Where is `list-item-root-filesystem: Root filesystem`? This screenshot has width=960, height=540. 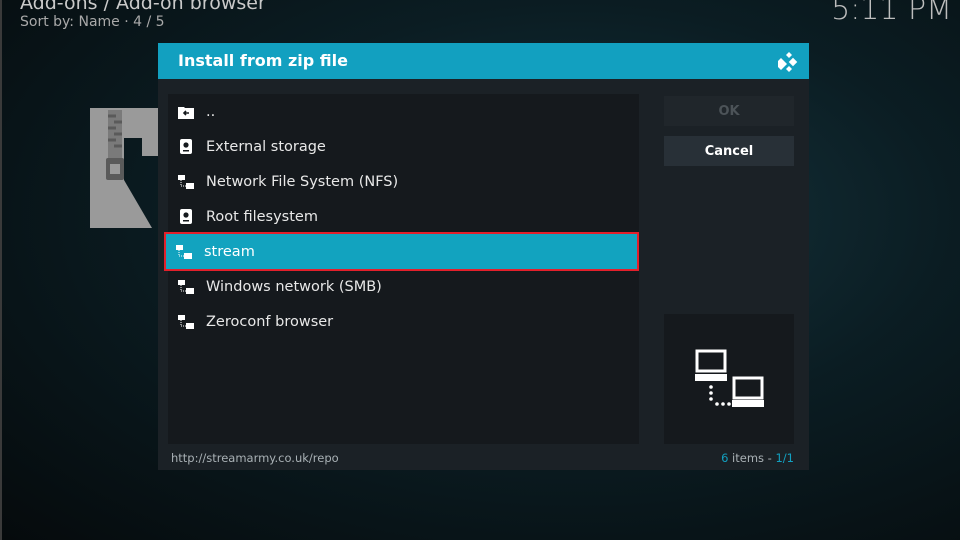 list-item-root-filesystem: Root filesystem is located at coordinates (403, 216).